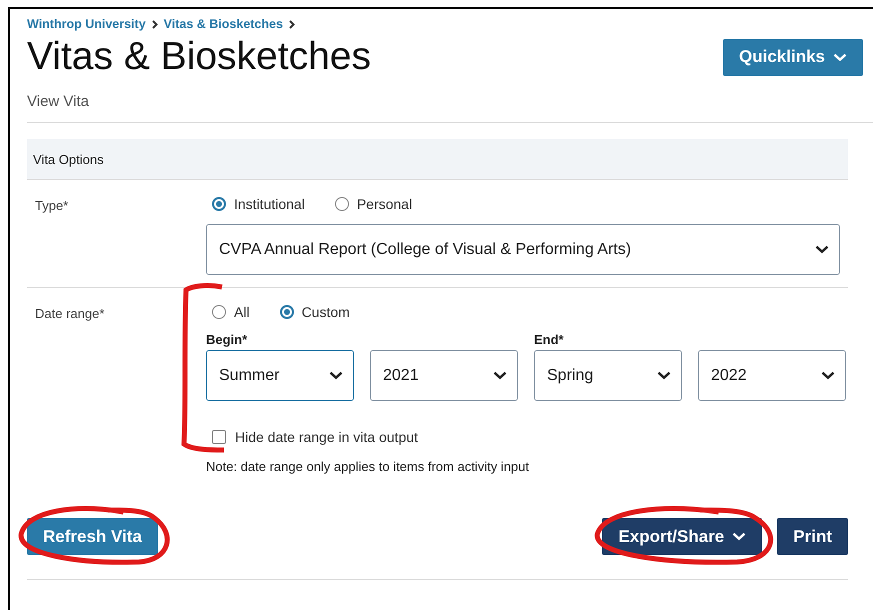  I want to click on radio-option: Institutional, so click(258, 204).